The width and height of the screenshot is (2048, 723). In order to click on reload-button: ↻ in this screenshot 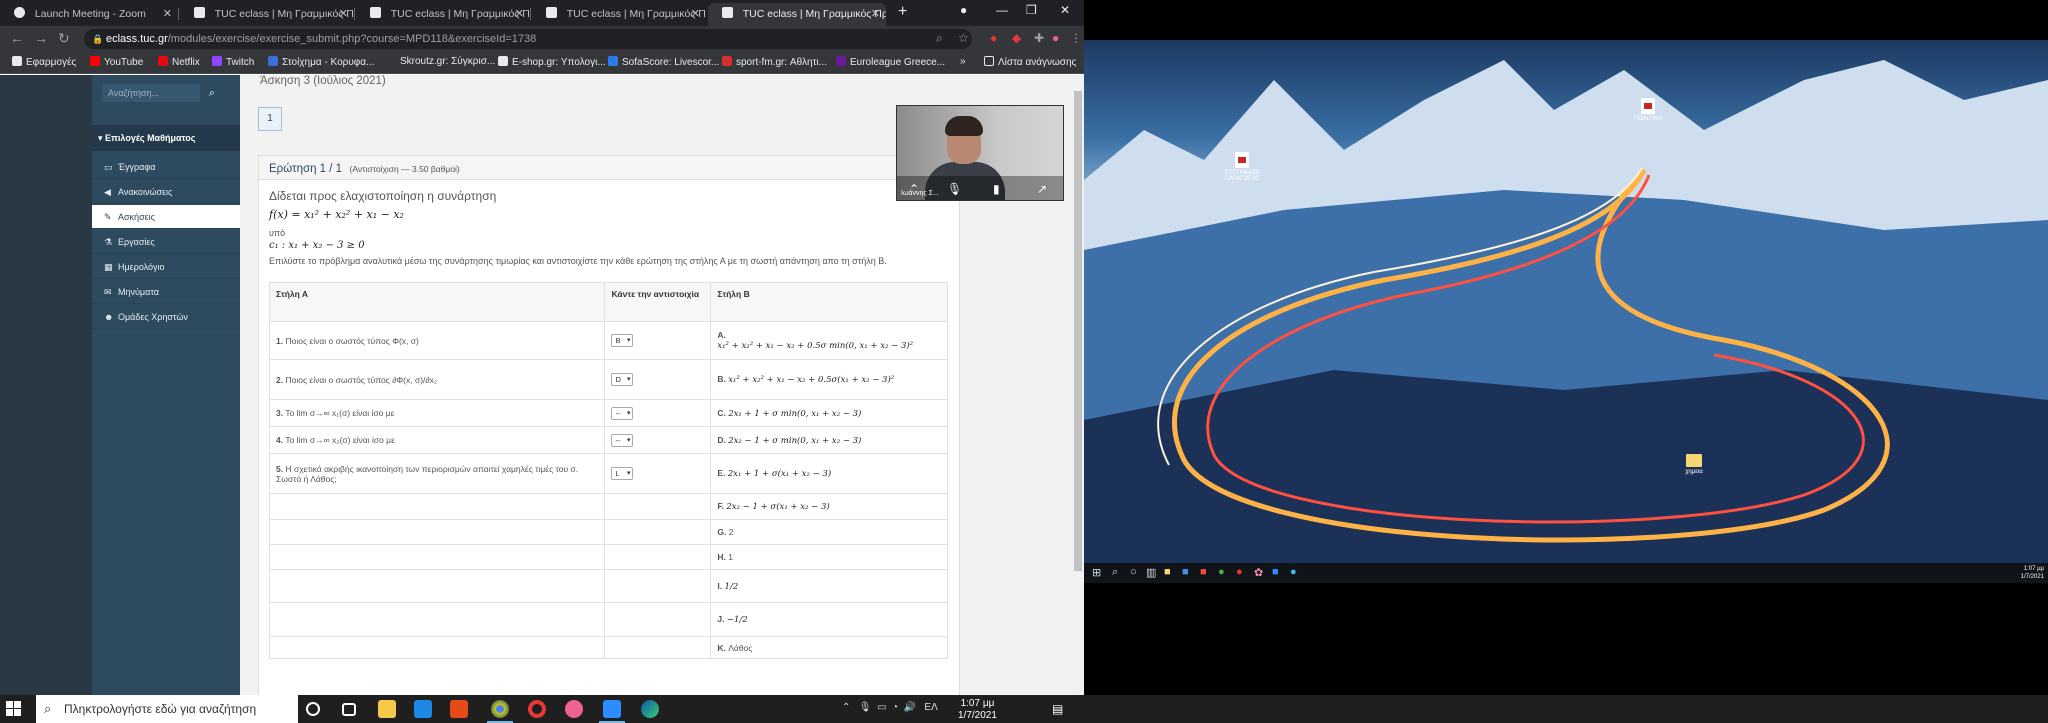, I will do `click(64, 38)`.